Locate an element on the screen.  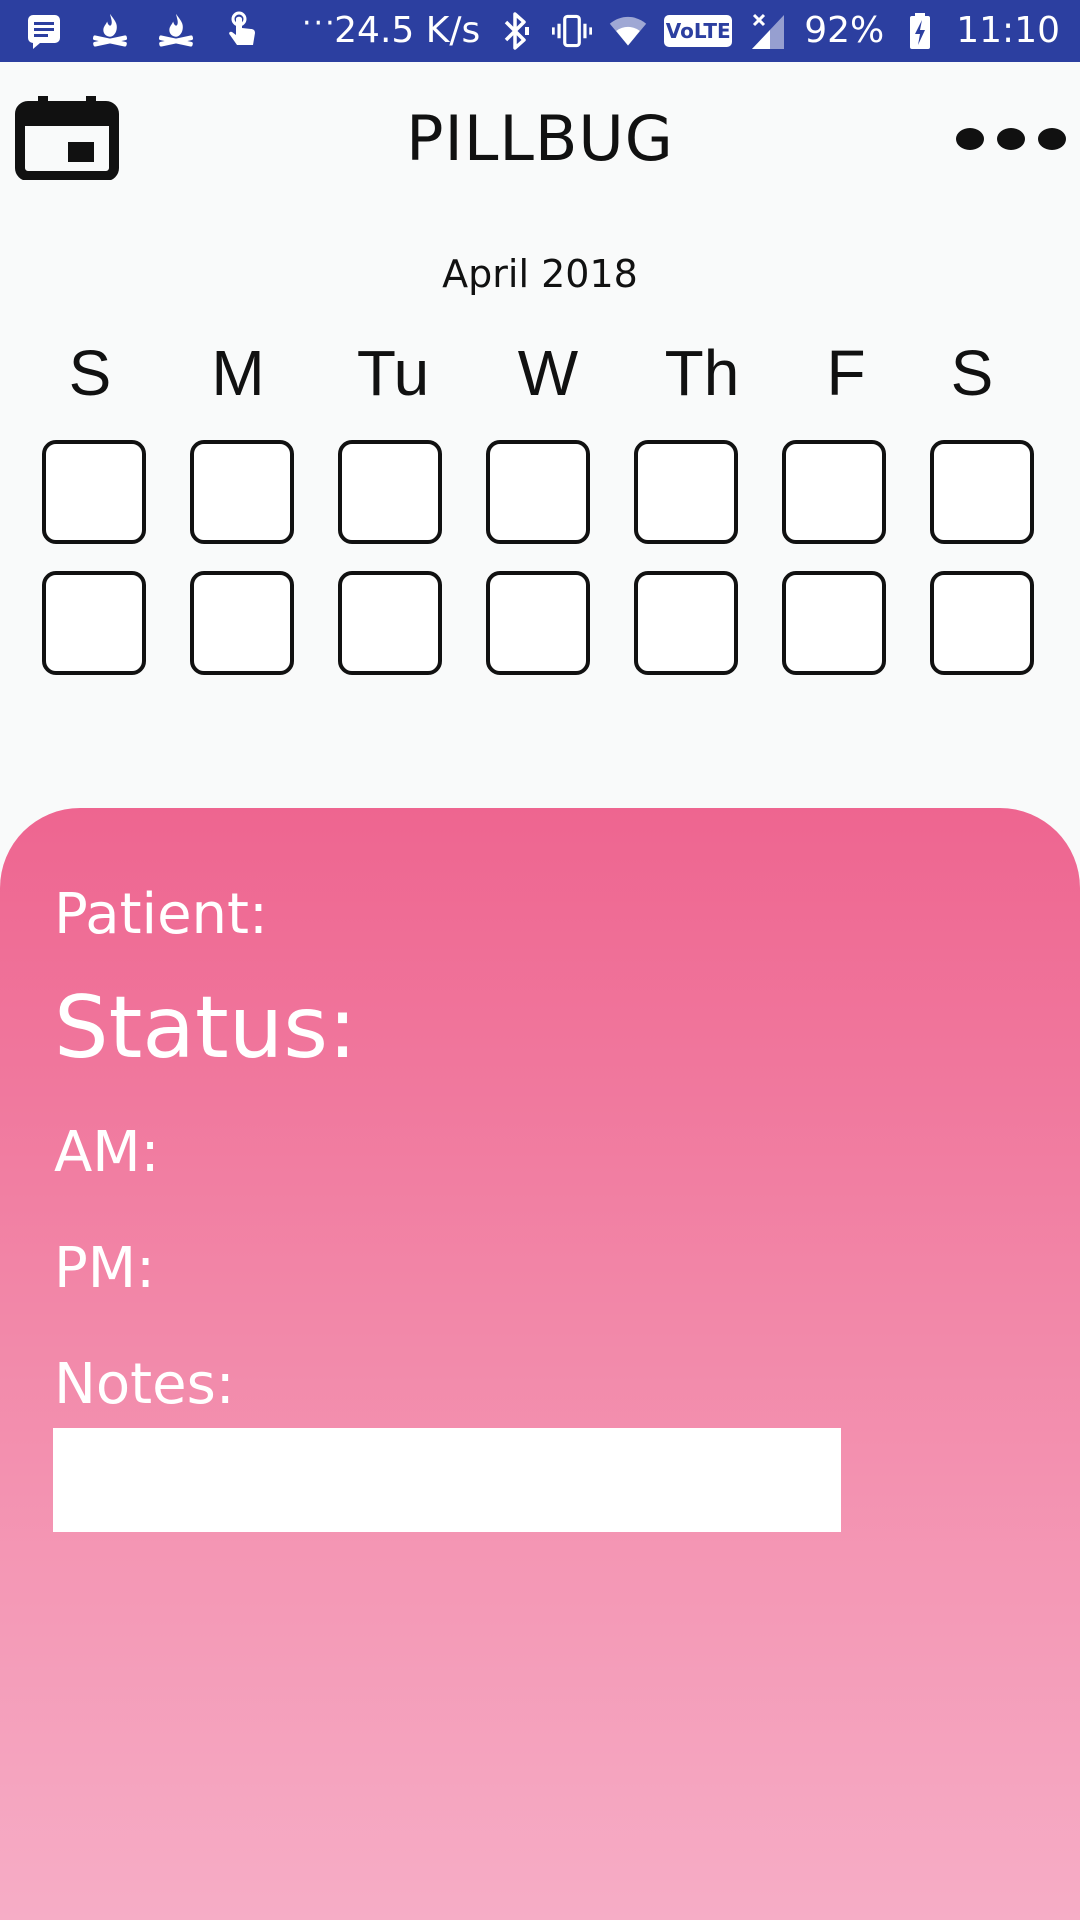
notes-label: Notes: is located at coordinates (144, 1384).